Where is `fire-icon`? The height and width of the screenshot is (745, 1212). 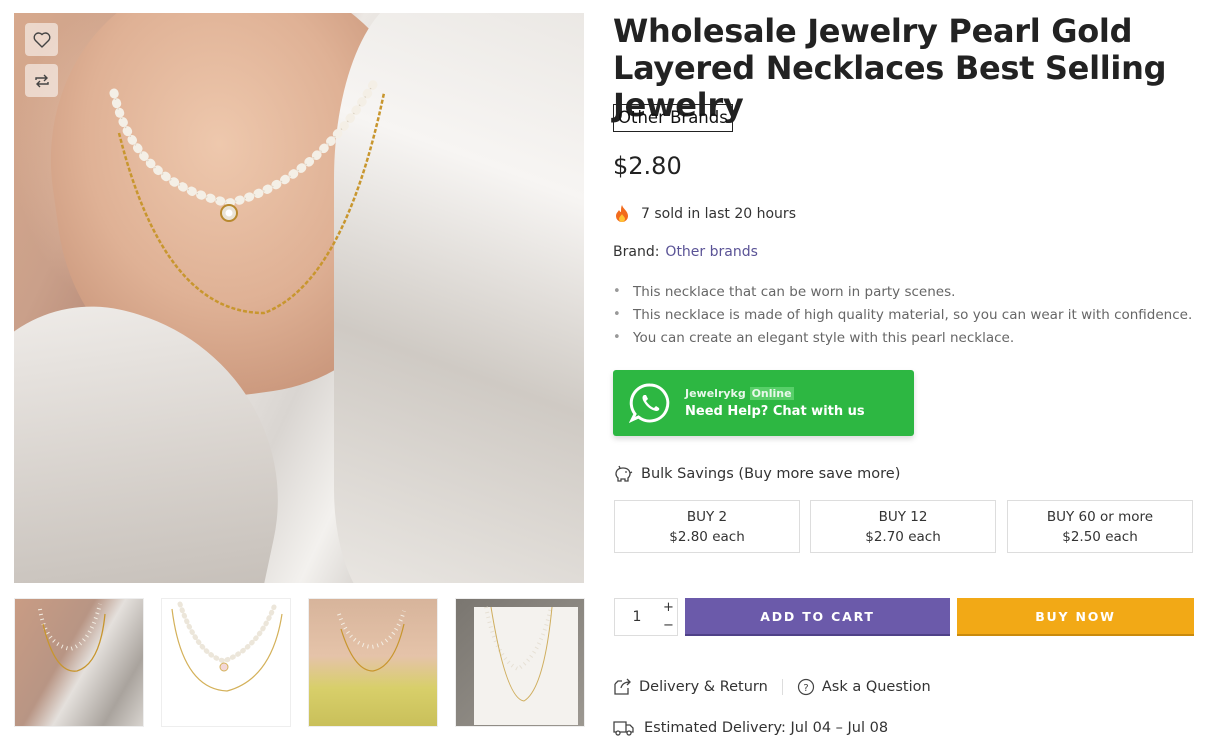 fire-icon is located at coordinates (622, 213).